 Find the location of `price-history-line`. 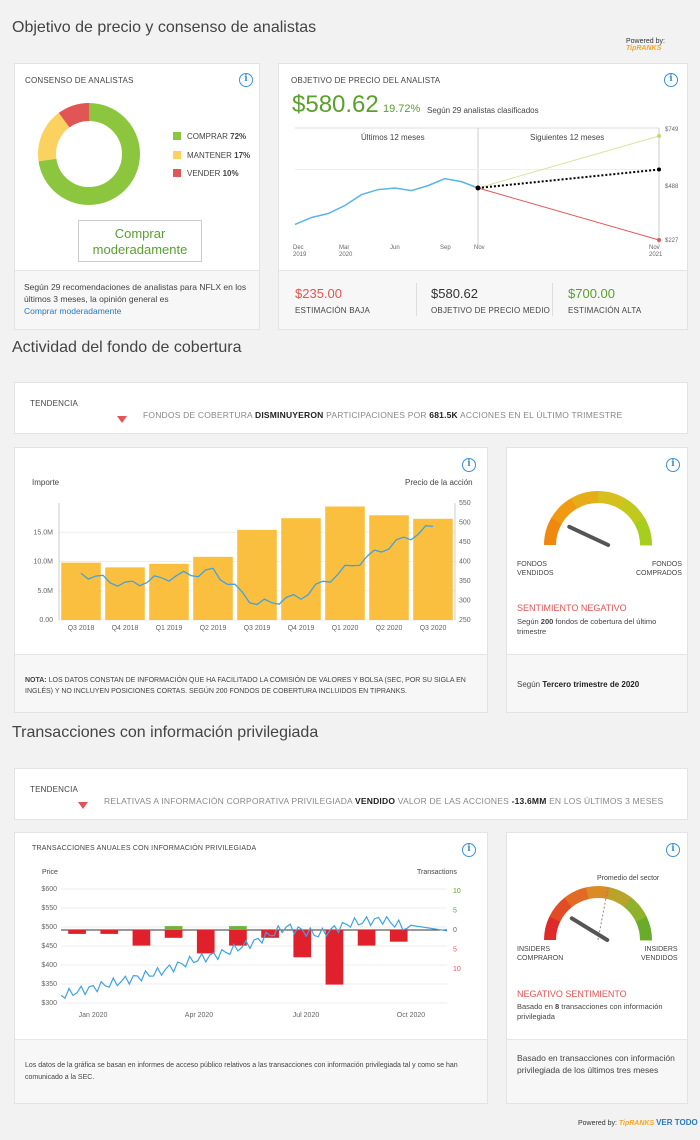

price-history-line is located at coordinates (386, 201).